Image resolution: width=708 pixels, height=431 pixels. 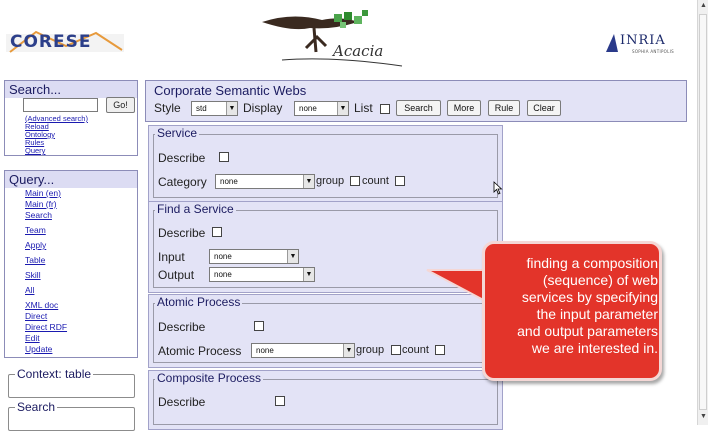 What do you see at coordinates (703, 6) in the screenshot?
I see `scroll-up-arrow-icon: ▲` at bounding box center [703, 6].